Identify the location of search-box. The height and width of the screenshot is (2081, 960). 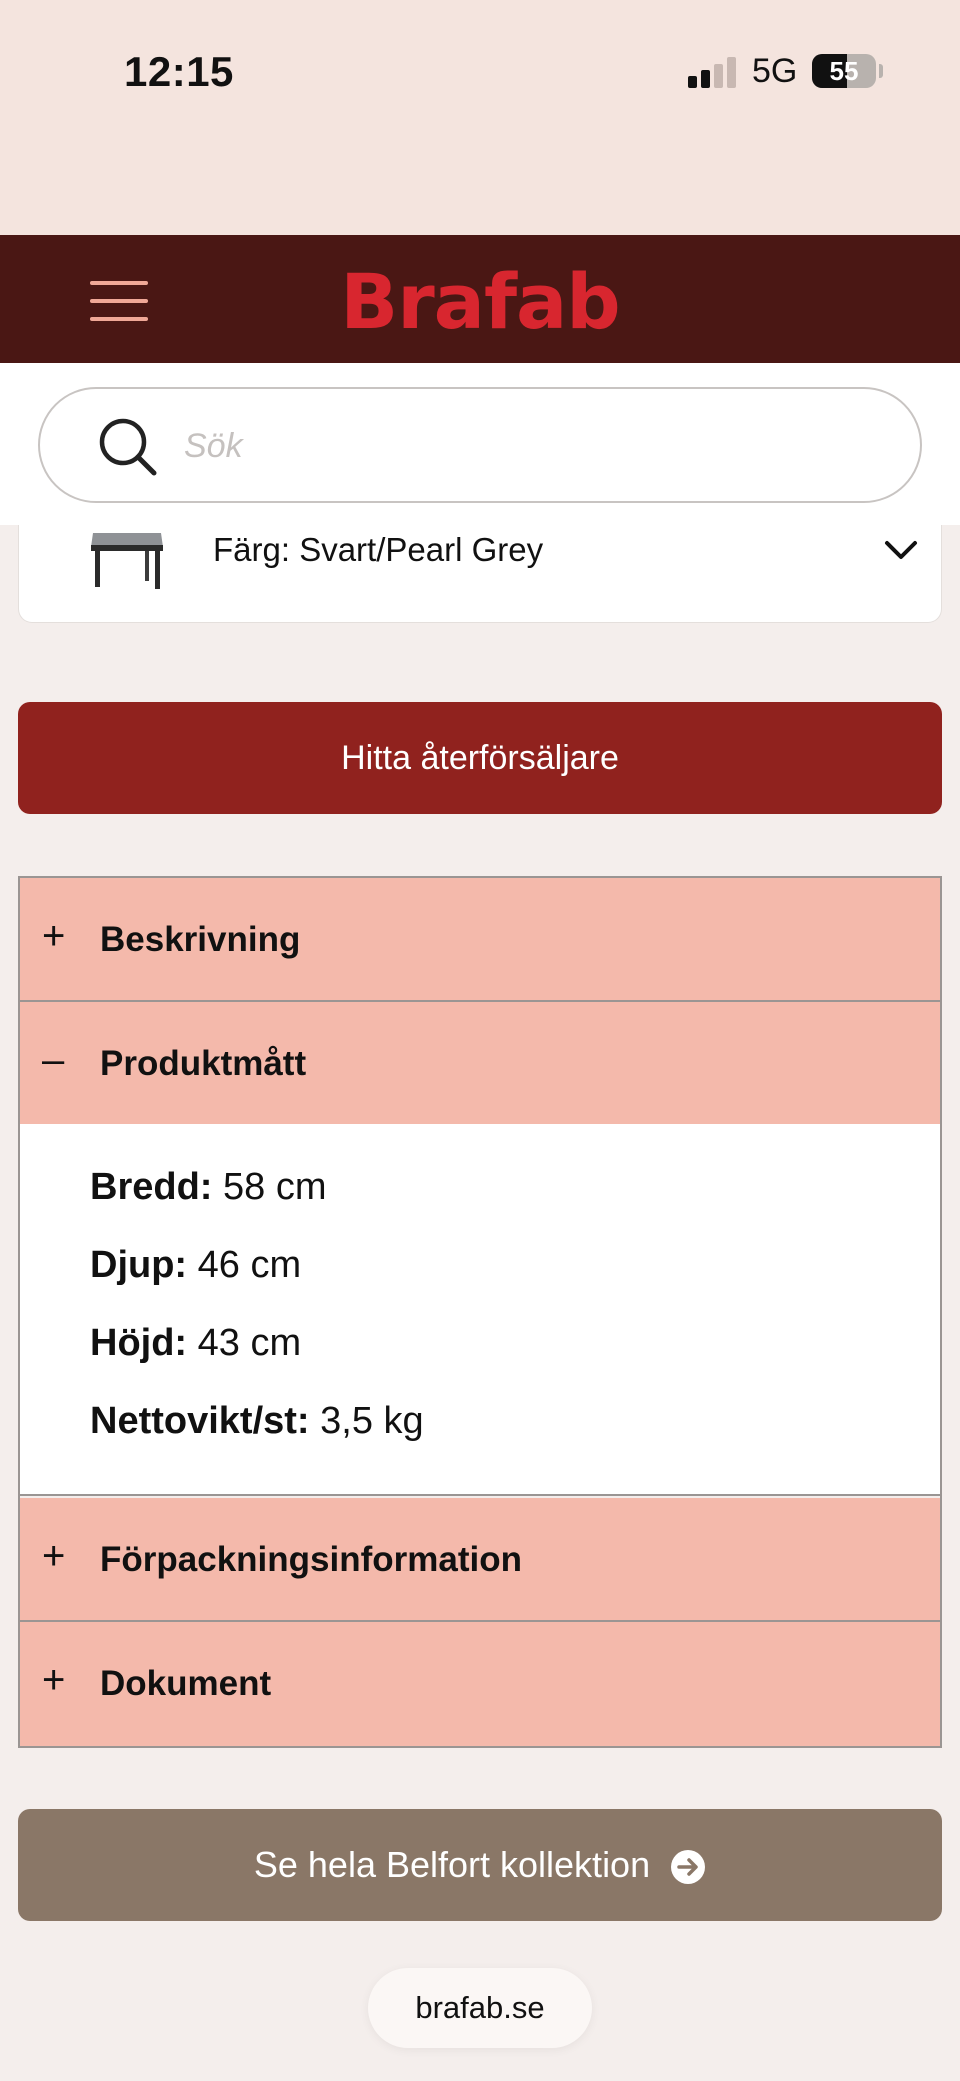
(480, 445).